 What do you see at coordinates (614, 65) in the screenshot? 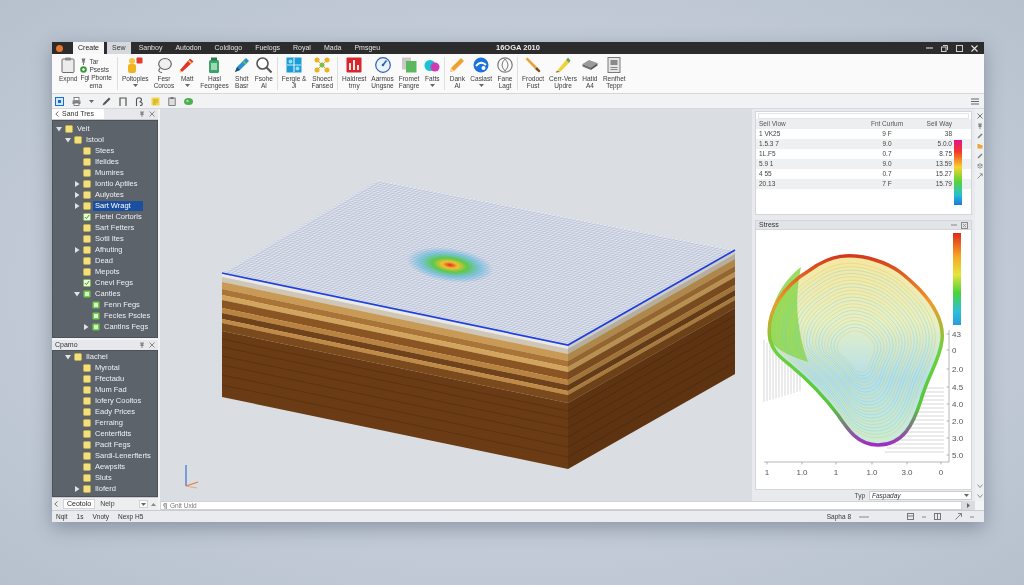
I see `document-icon` at bounding box center [614, 65].